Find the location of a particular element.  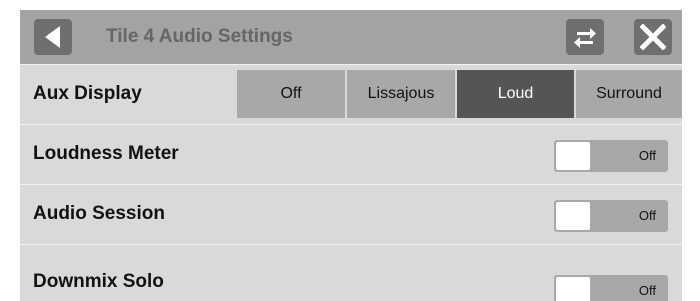

page-title: Tile 4 Audio Settings is located at coordinates (199, 36).